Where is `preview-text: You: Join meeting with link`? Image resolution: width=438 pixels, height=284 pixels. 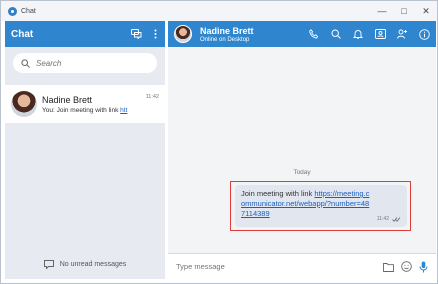 preview-text: You: Join meeting with link is located at coordinates (81, 110).